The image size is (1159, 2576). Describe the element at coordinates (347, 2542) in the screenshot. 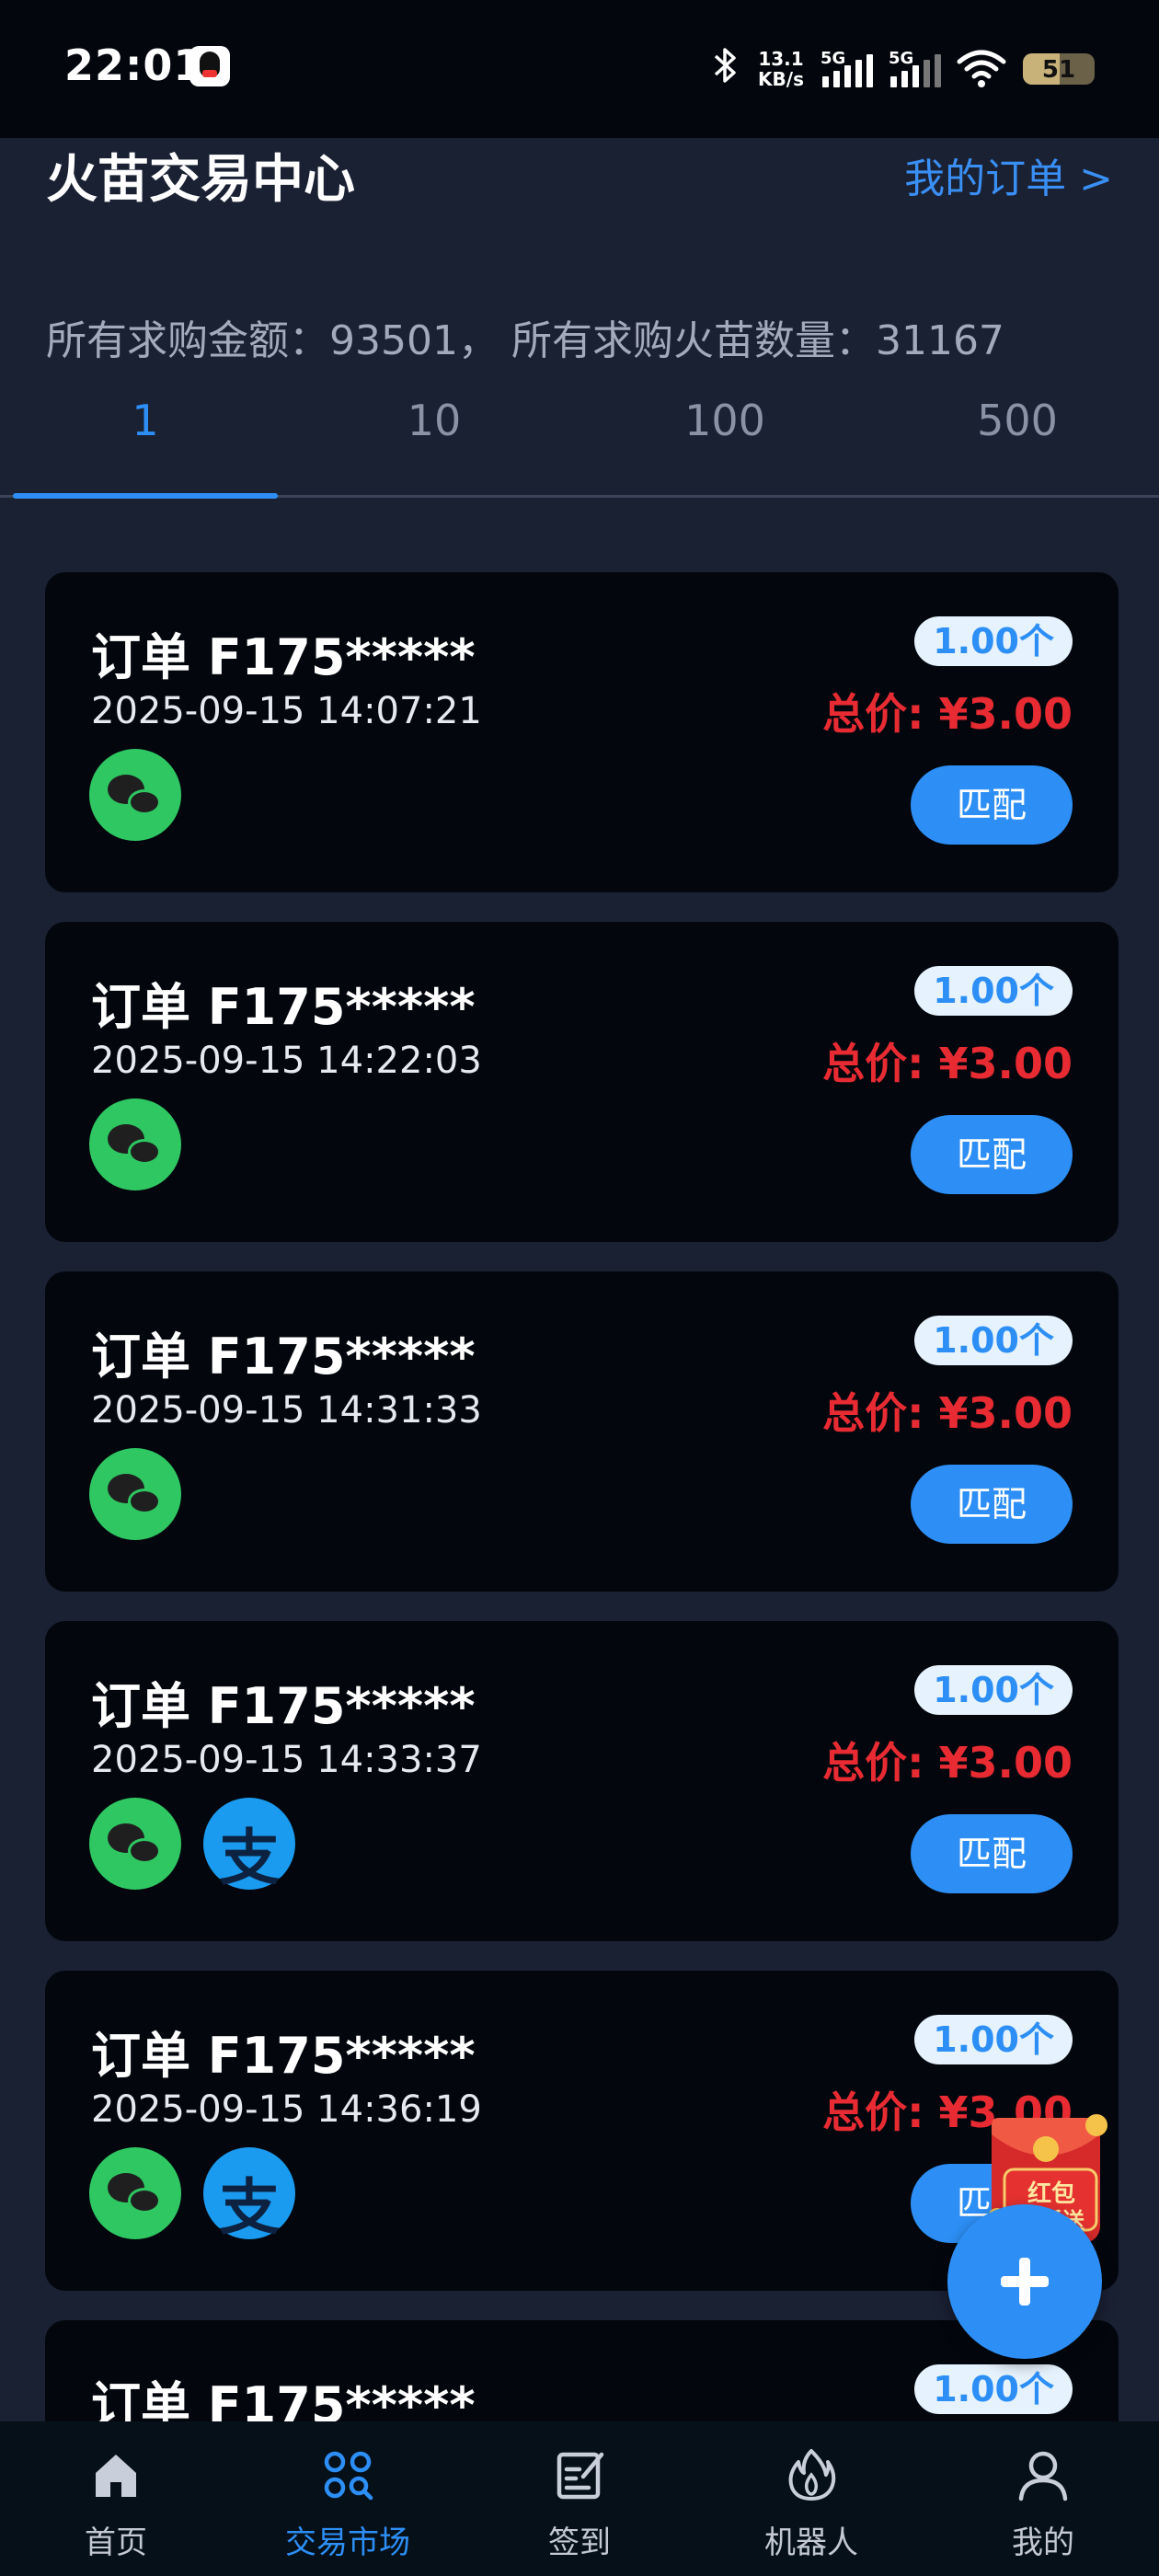

I see `nav-label: 交易市场` at that location.